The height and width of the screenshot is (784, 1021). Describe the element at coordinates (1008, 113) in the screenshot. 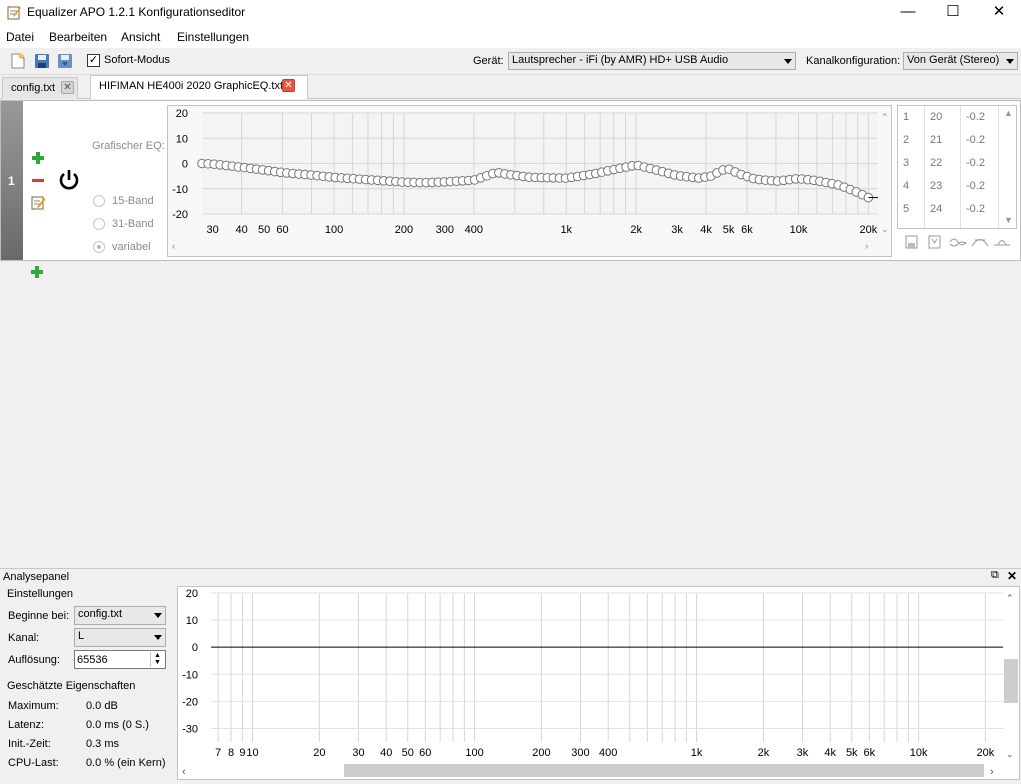

I see `table-scroll-up-icon: ▲` at that location.